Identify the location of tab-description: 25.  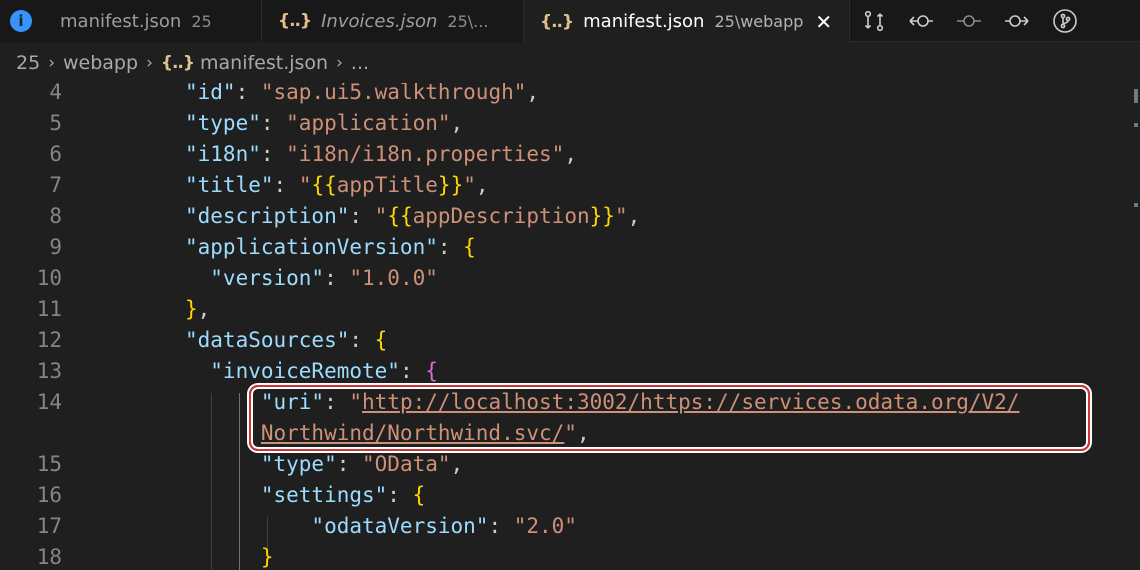
(201, 21).